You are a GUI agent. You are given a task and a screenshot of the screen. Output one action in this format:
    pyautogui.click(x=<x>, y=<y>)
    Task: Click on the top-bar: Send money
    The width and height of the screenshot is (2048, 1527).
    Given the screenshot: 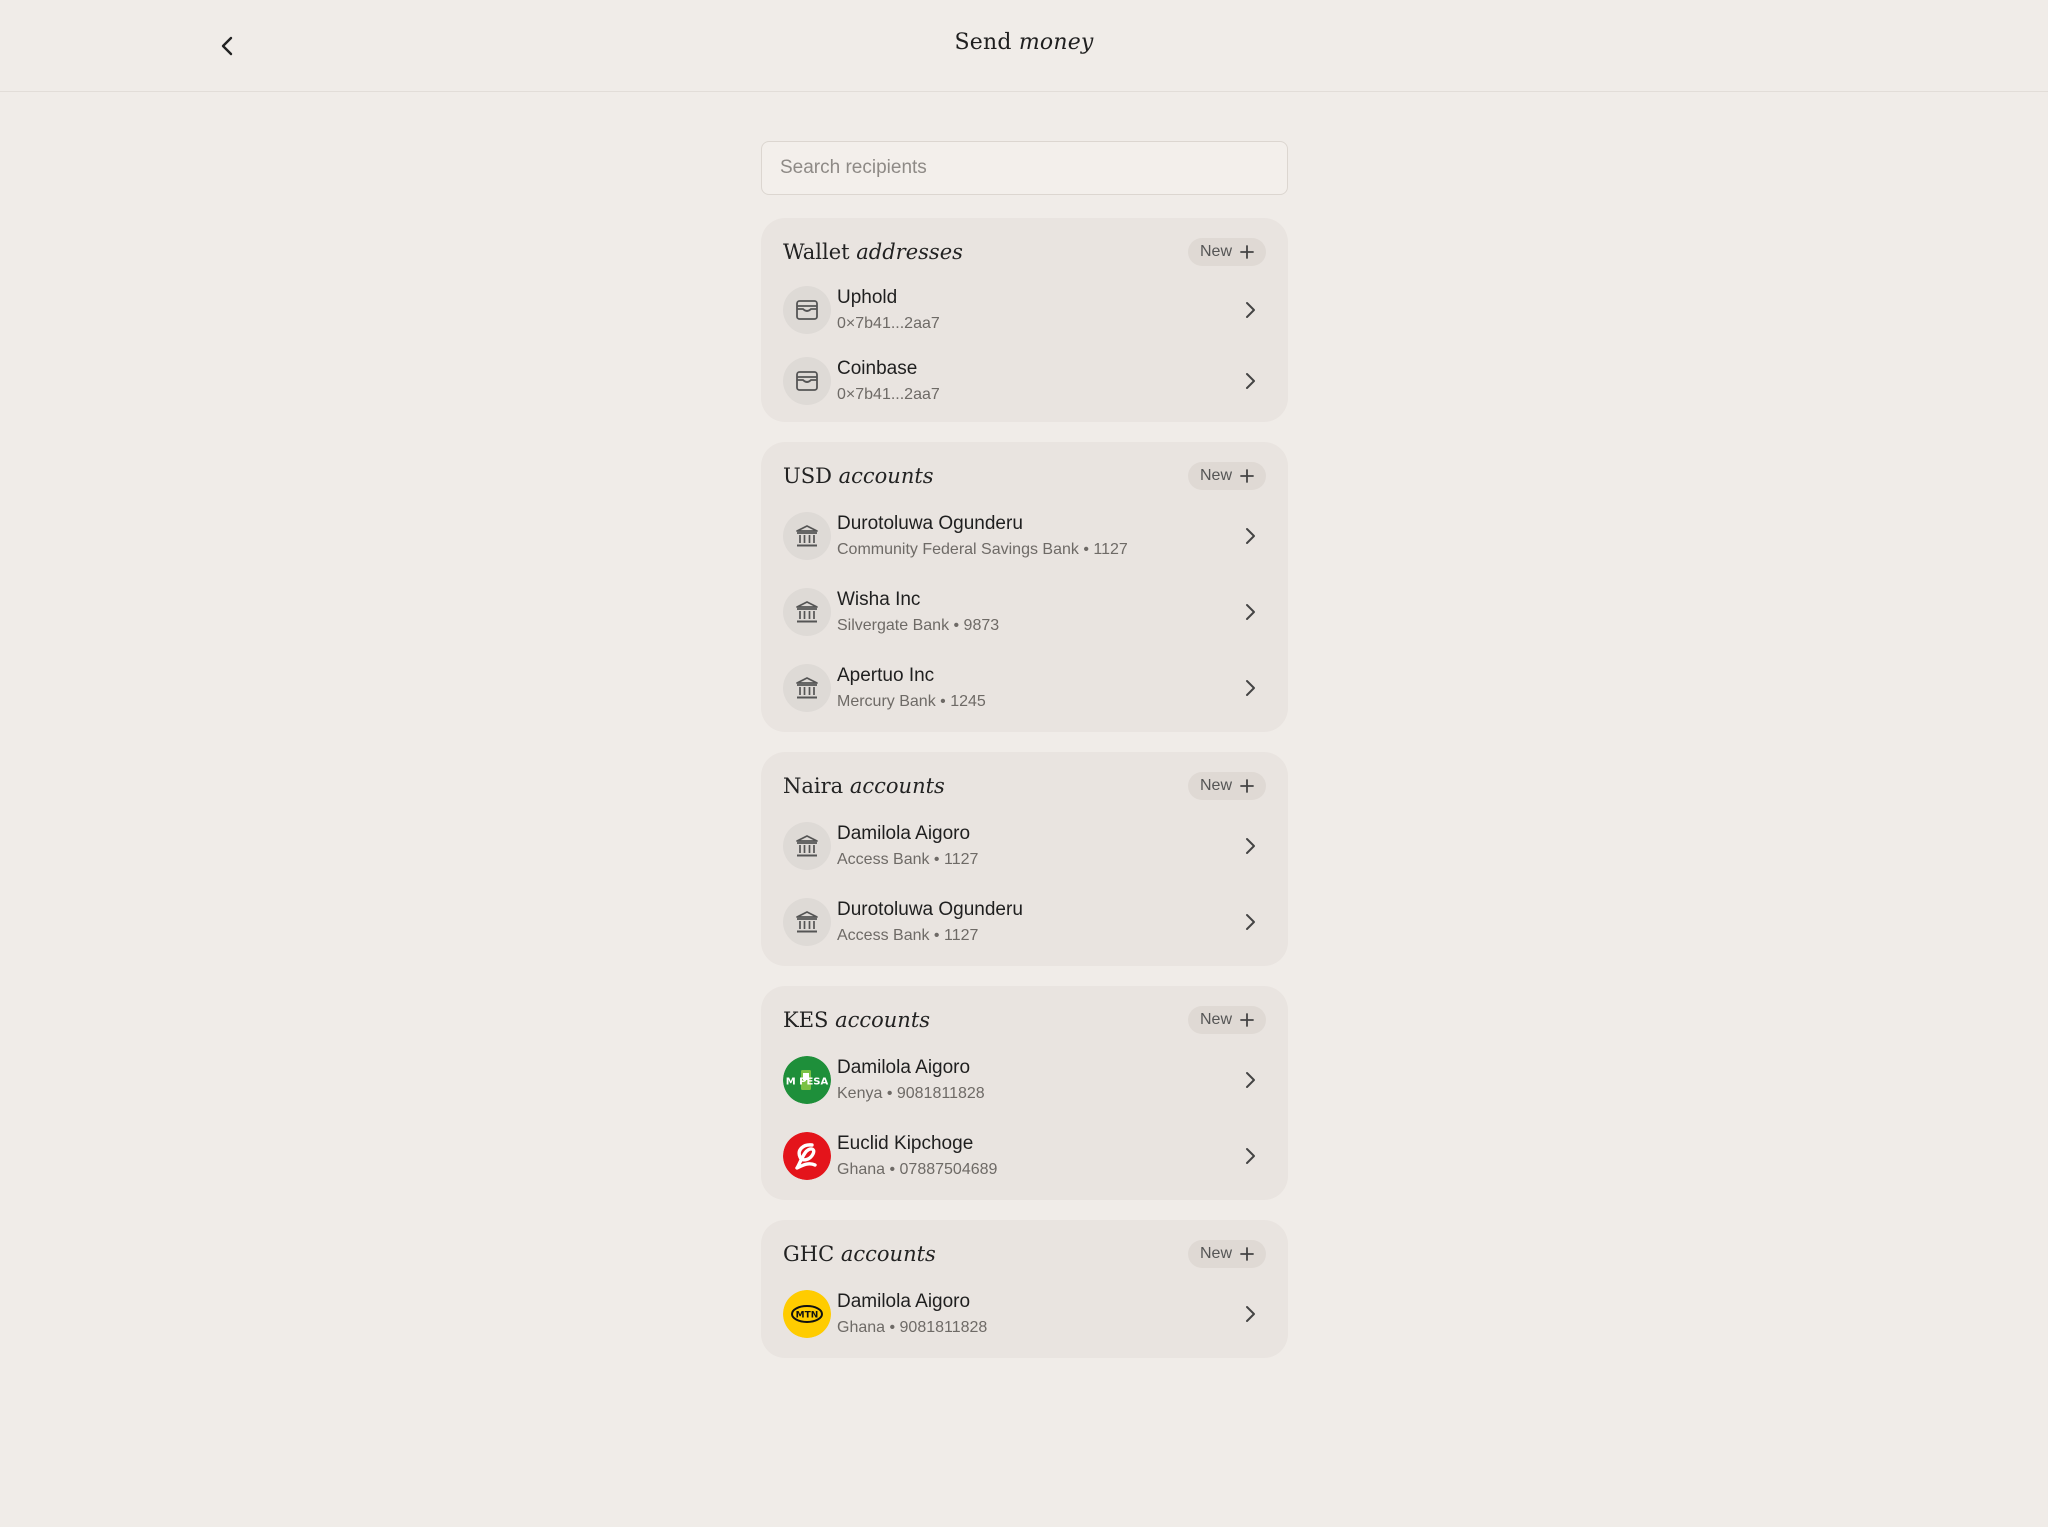 What is the action you would take?
    pyautogui.click(x=1024, y=46)
    